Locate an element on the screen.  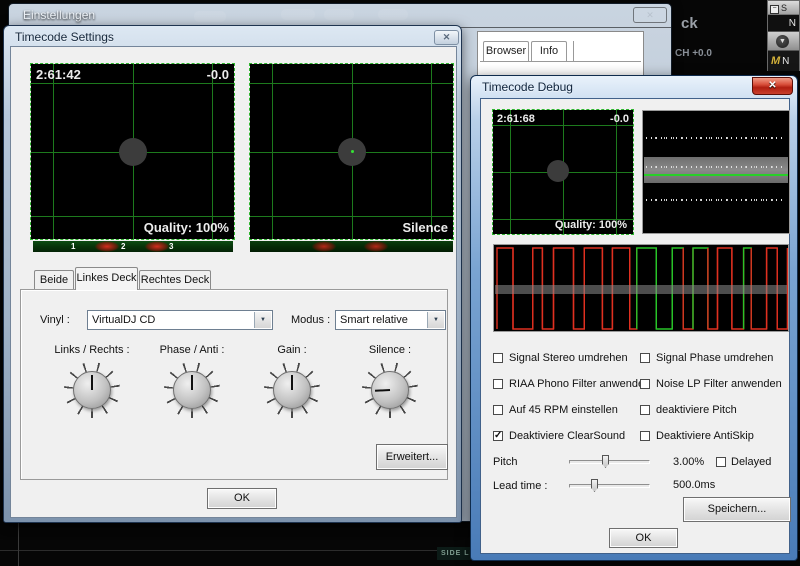
checkbox-label: Signal Phase umdrehen is located at coordinates (714, 358).